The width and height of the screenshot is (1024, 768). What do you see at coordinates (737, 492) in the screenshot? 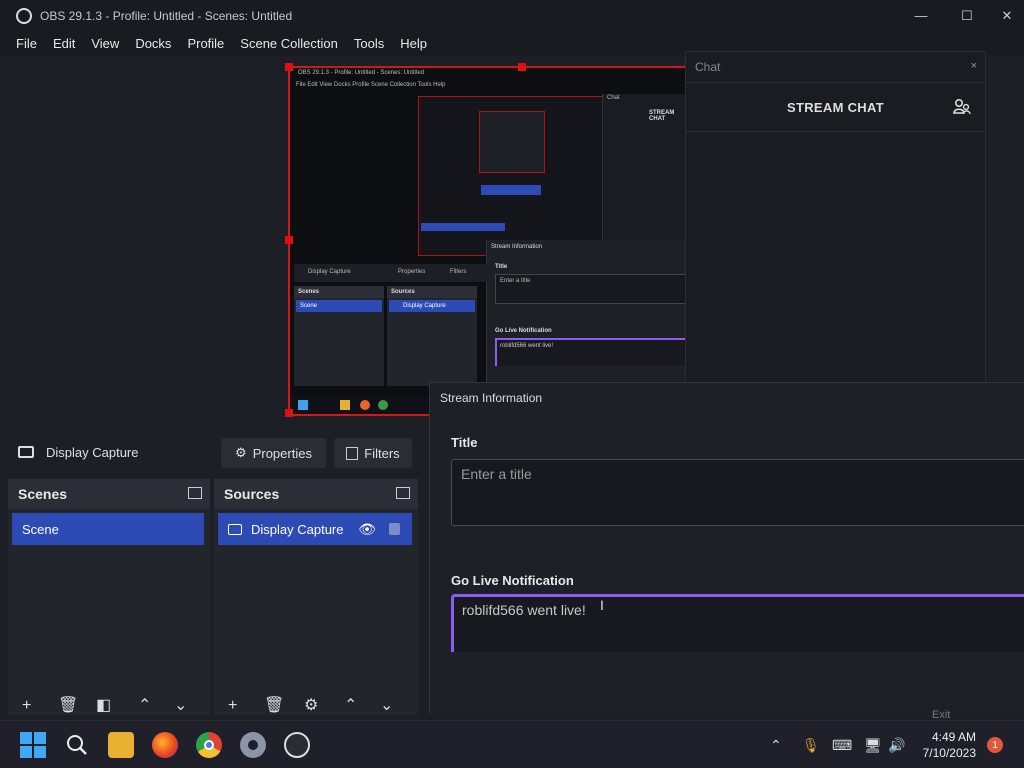
I see `title-input: Enter a title` at bounding box center [737, 492].